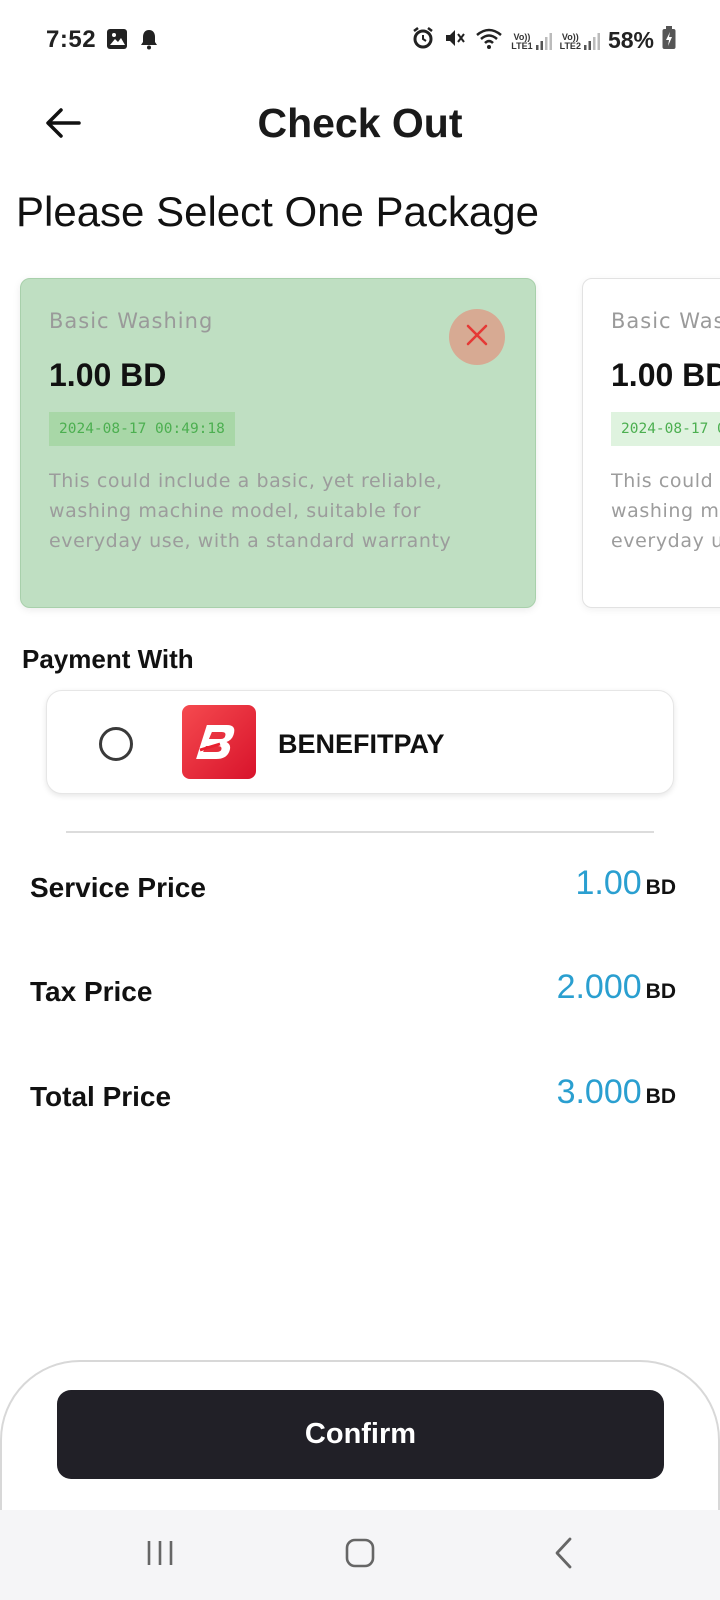 The width and height of the screenshot is (720, 1600). I want to click on recent-apps-icon, so click(160, 1555).